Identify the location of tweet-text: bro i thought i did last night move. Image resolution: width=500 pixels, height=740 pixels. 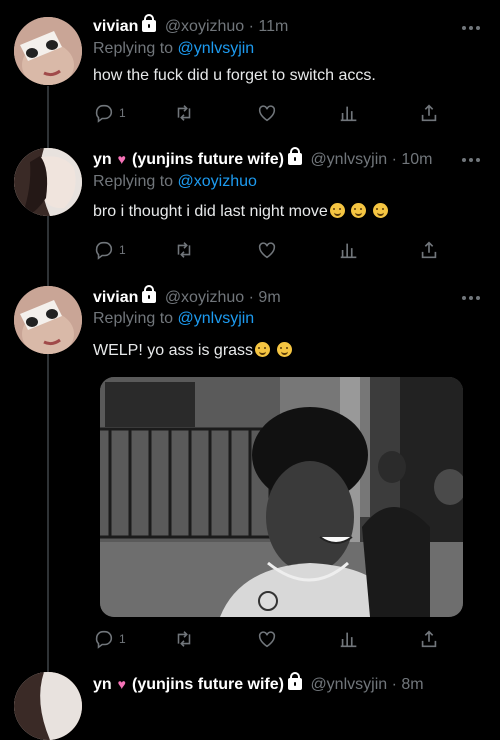
(210, 211).